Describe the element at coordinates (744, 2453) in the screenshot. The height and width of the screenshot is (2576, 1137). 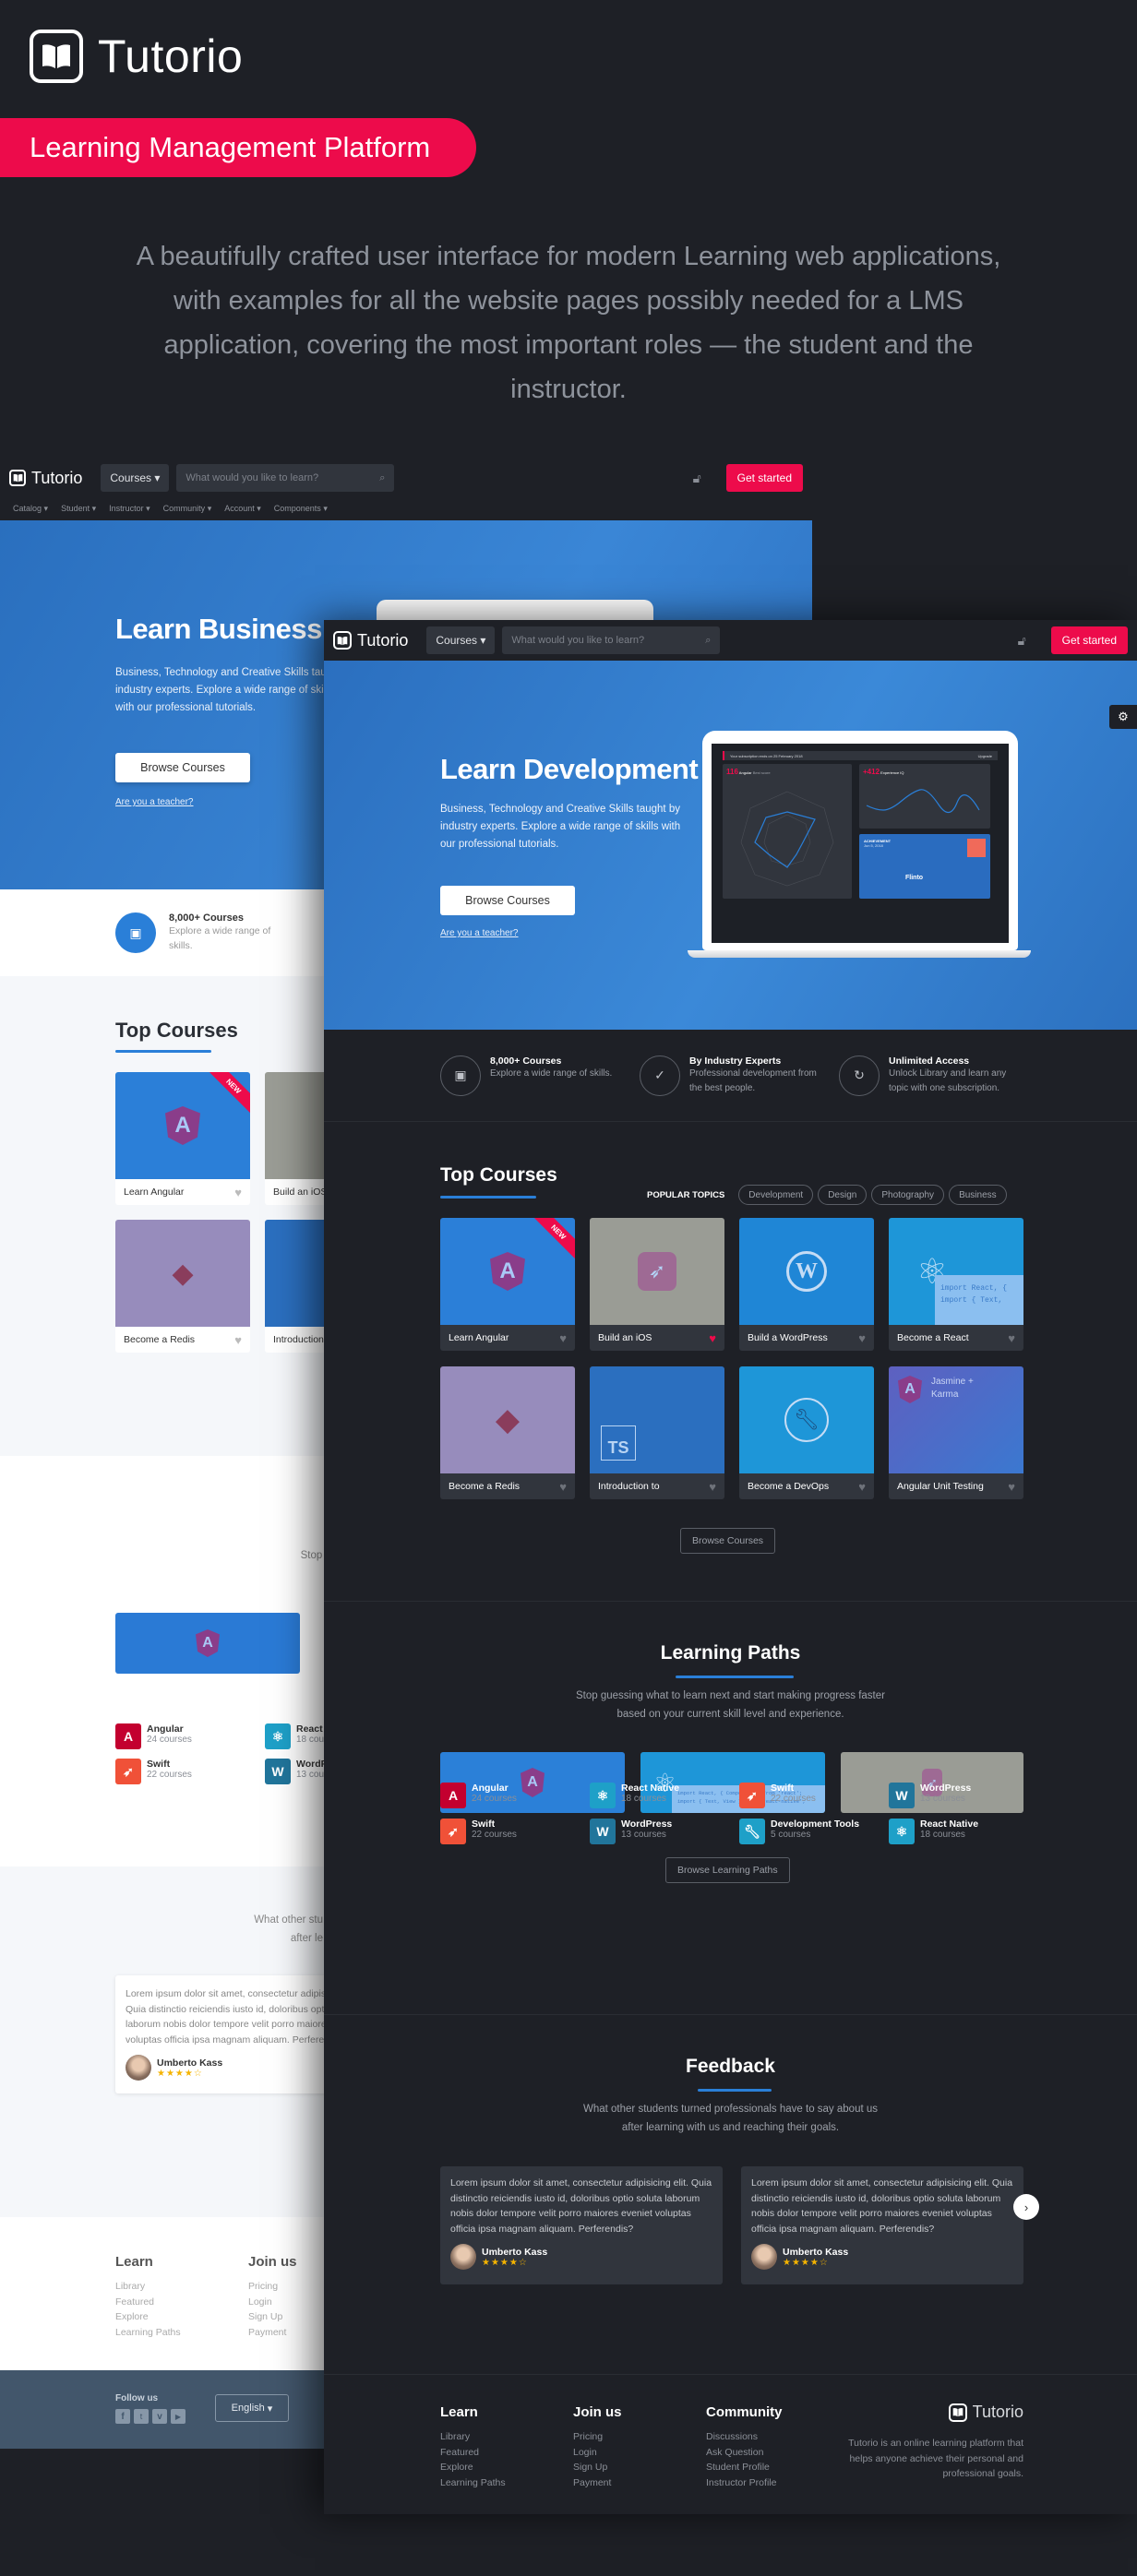
I see `footer-link: Ask Question` at that location.